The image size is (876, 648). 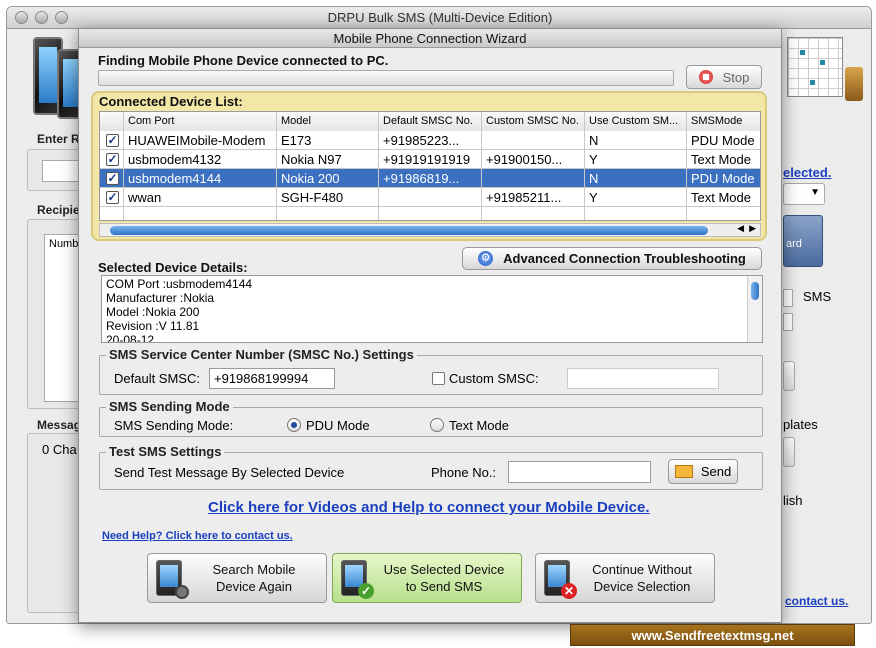 What do you see at coordinates (705, 77) in the screenshot?
I see `stop-icon` at bounding box center [705, 77].